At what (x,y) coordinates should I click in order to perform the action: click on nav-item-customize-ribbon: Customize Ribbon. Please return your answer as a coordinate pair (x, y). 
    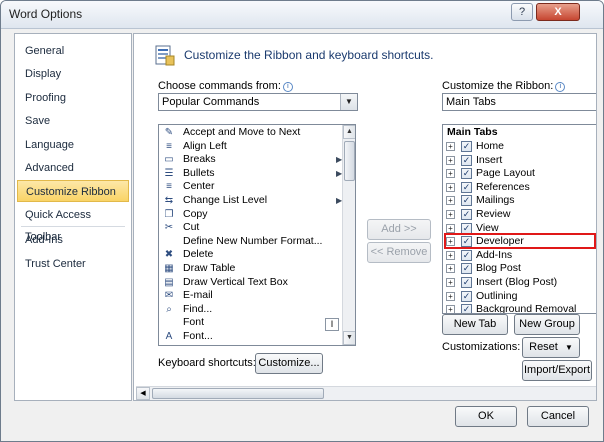
    Looking at the image, I should click on (73, 191).